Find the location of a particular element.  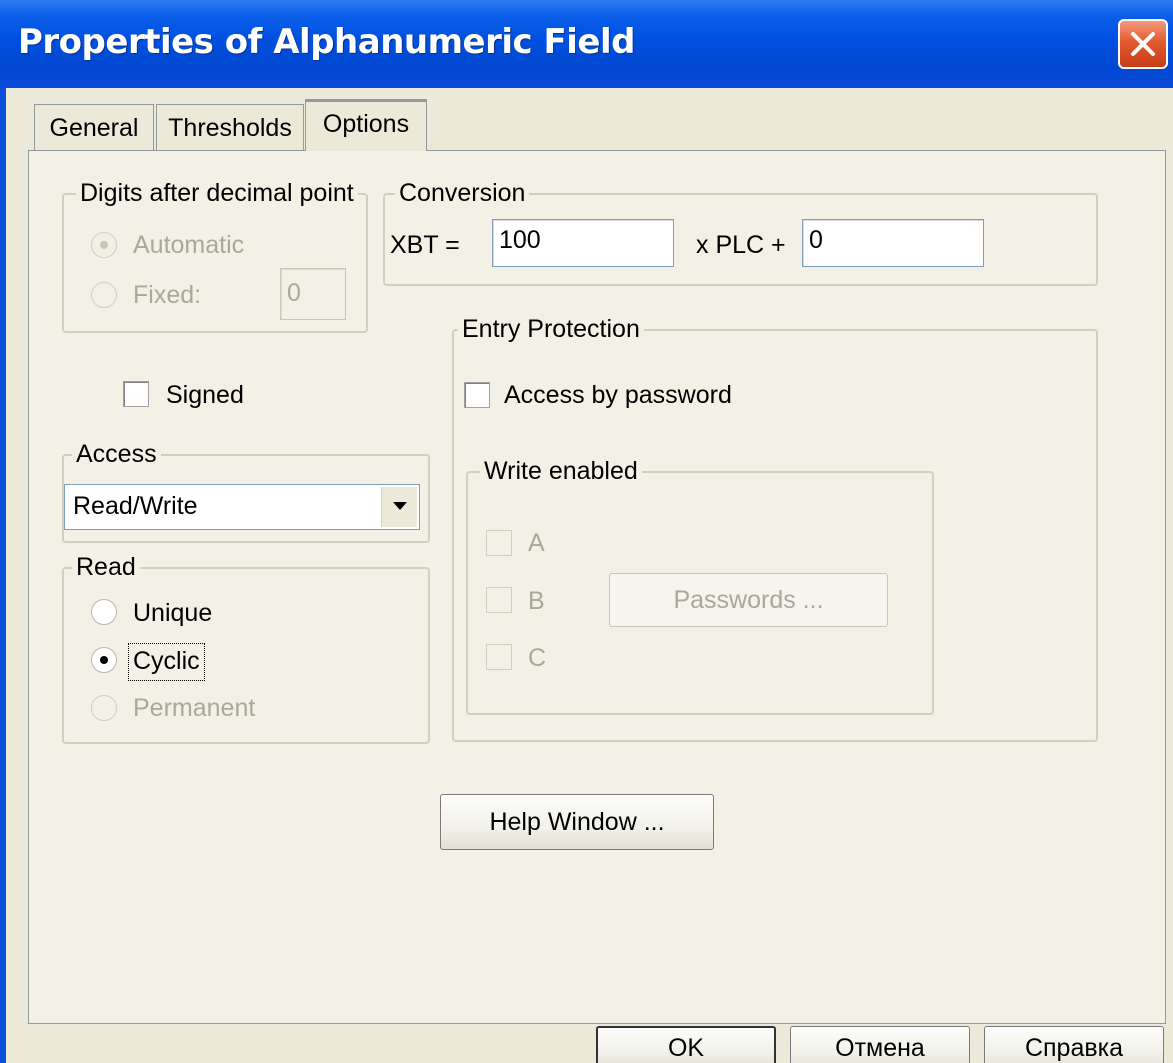

write-c-label: C is located at coordinates (537, 658).